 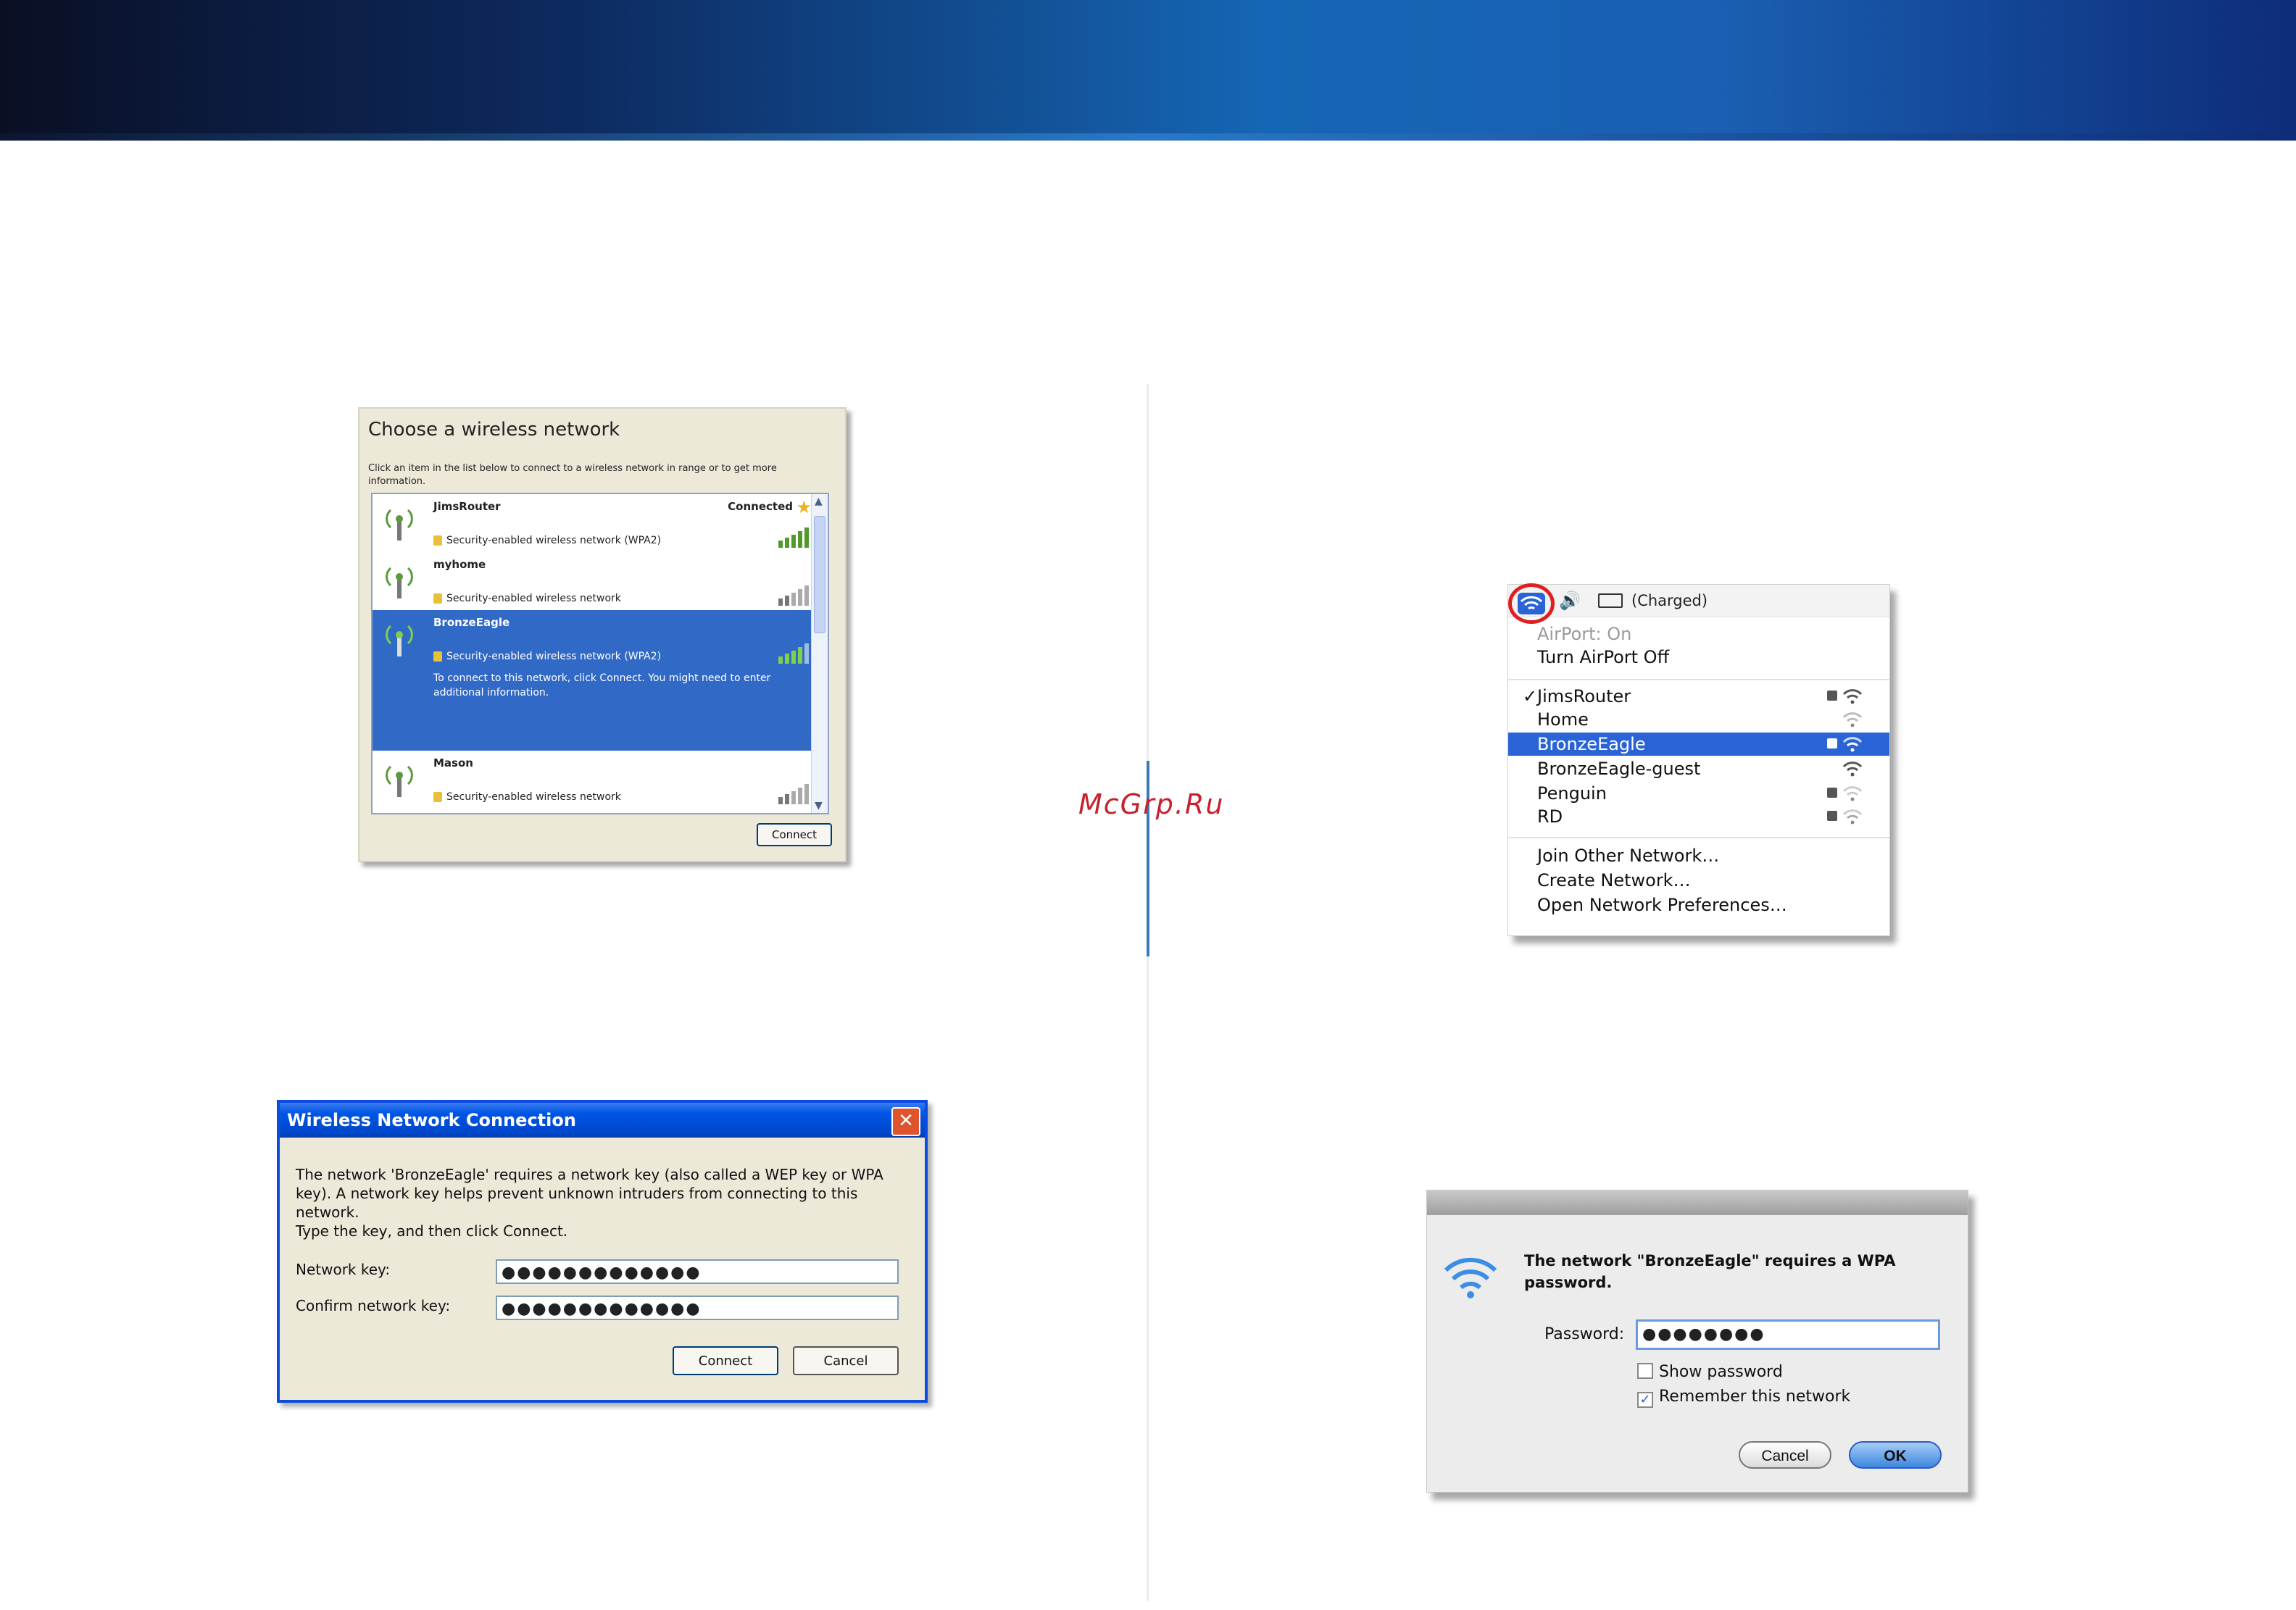 What do you see at coordinates (1698, 744) in the screenshot?
I see `menu-network-bronzeeagle: BronzeEagle` at bounding box center [1698, 744].